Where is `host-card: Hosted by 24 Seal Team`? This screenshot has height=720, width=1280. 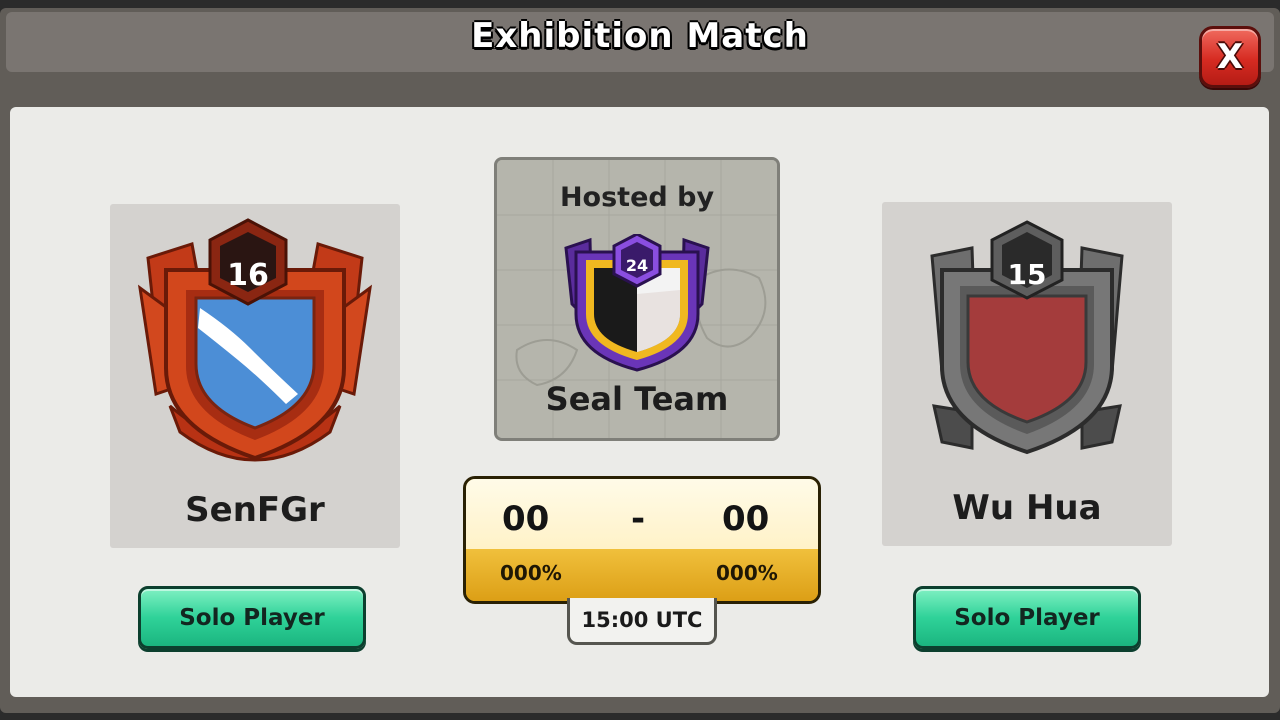 host-card: Hosted by 24 Seal Team is located at coordinates (637, 299).